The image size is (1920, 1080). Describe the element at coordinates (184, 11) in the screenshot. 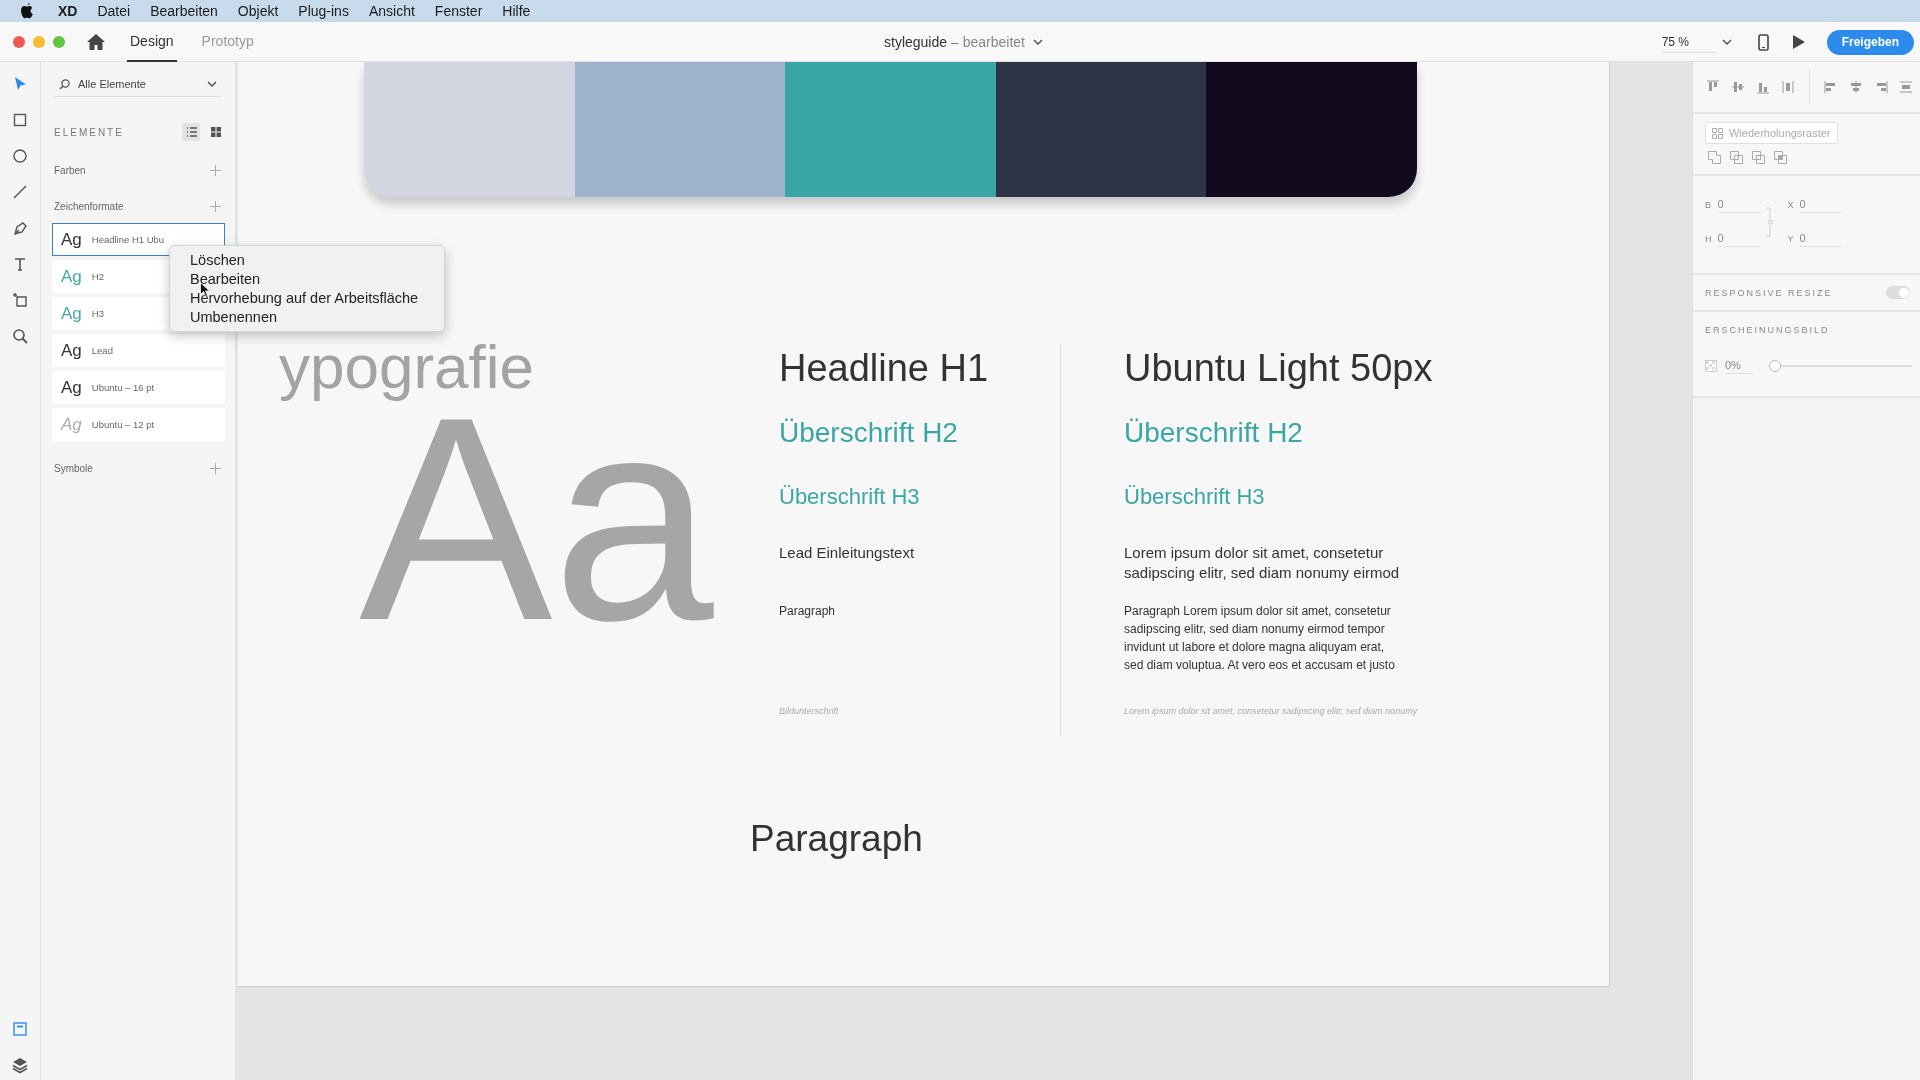

I see `menu-item: Bearbeiten` at that location.